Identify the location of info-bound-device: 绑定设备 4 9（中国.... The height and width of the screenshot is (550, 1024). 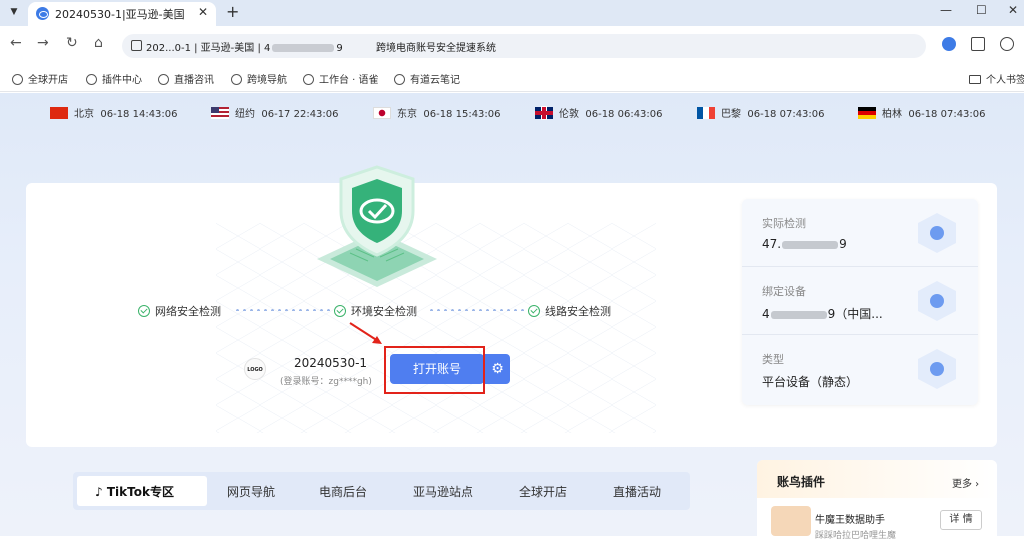
(860, 302).